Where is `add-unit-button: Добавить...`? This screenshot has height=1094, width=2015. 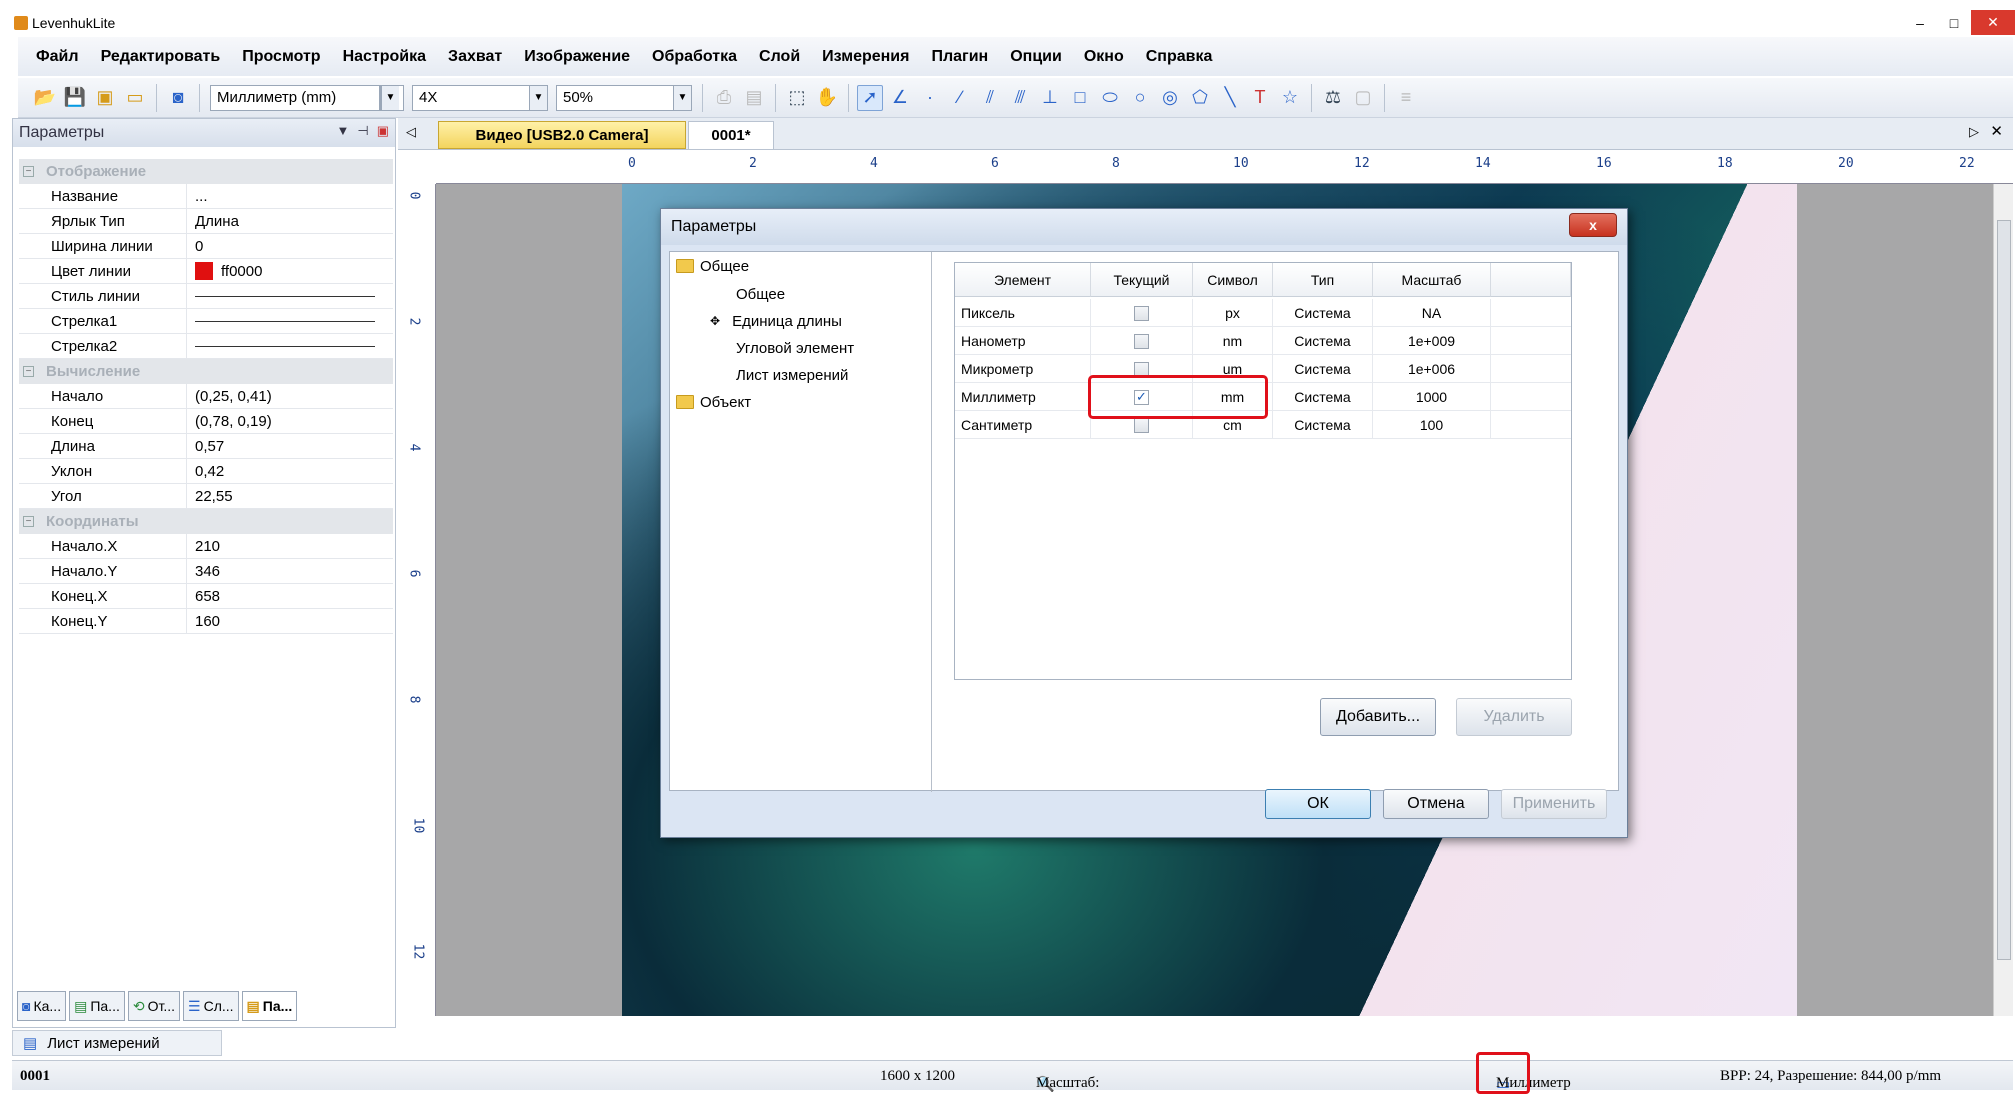 add-unit-button: Добавить... is located at coordinates (1378, 717).